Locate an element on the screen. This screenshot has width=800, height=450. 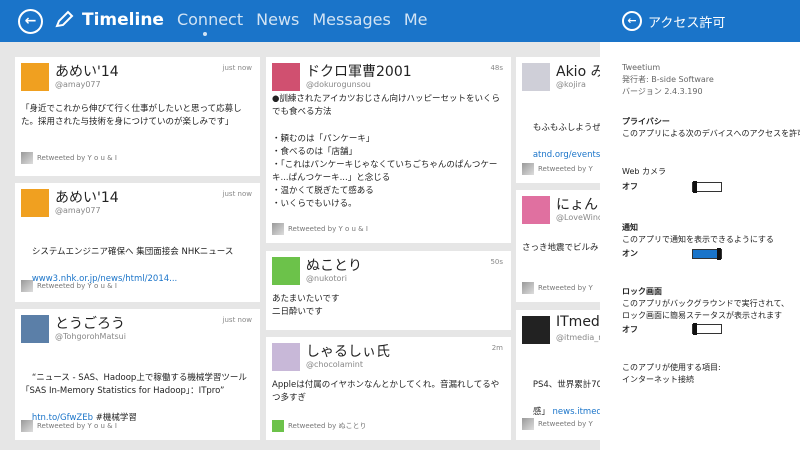
panel-title: アクセス許可 is located at coordinates (687, 23).